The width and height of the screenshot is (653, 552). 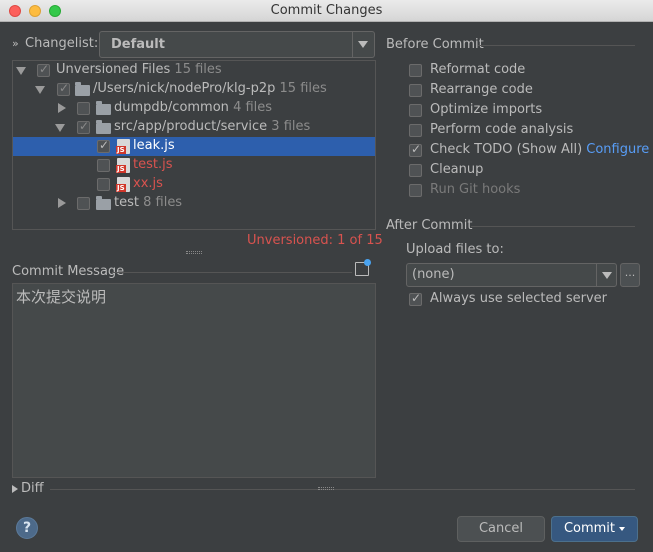 I want to click on changelist-select: Default, so click(x=237, y=44).